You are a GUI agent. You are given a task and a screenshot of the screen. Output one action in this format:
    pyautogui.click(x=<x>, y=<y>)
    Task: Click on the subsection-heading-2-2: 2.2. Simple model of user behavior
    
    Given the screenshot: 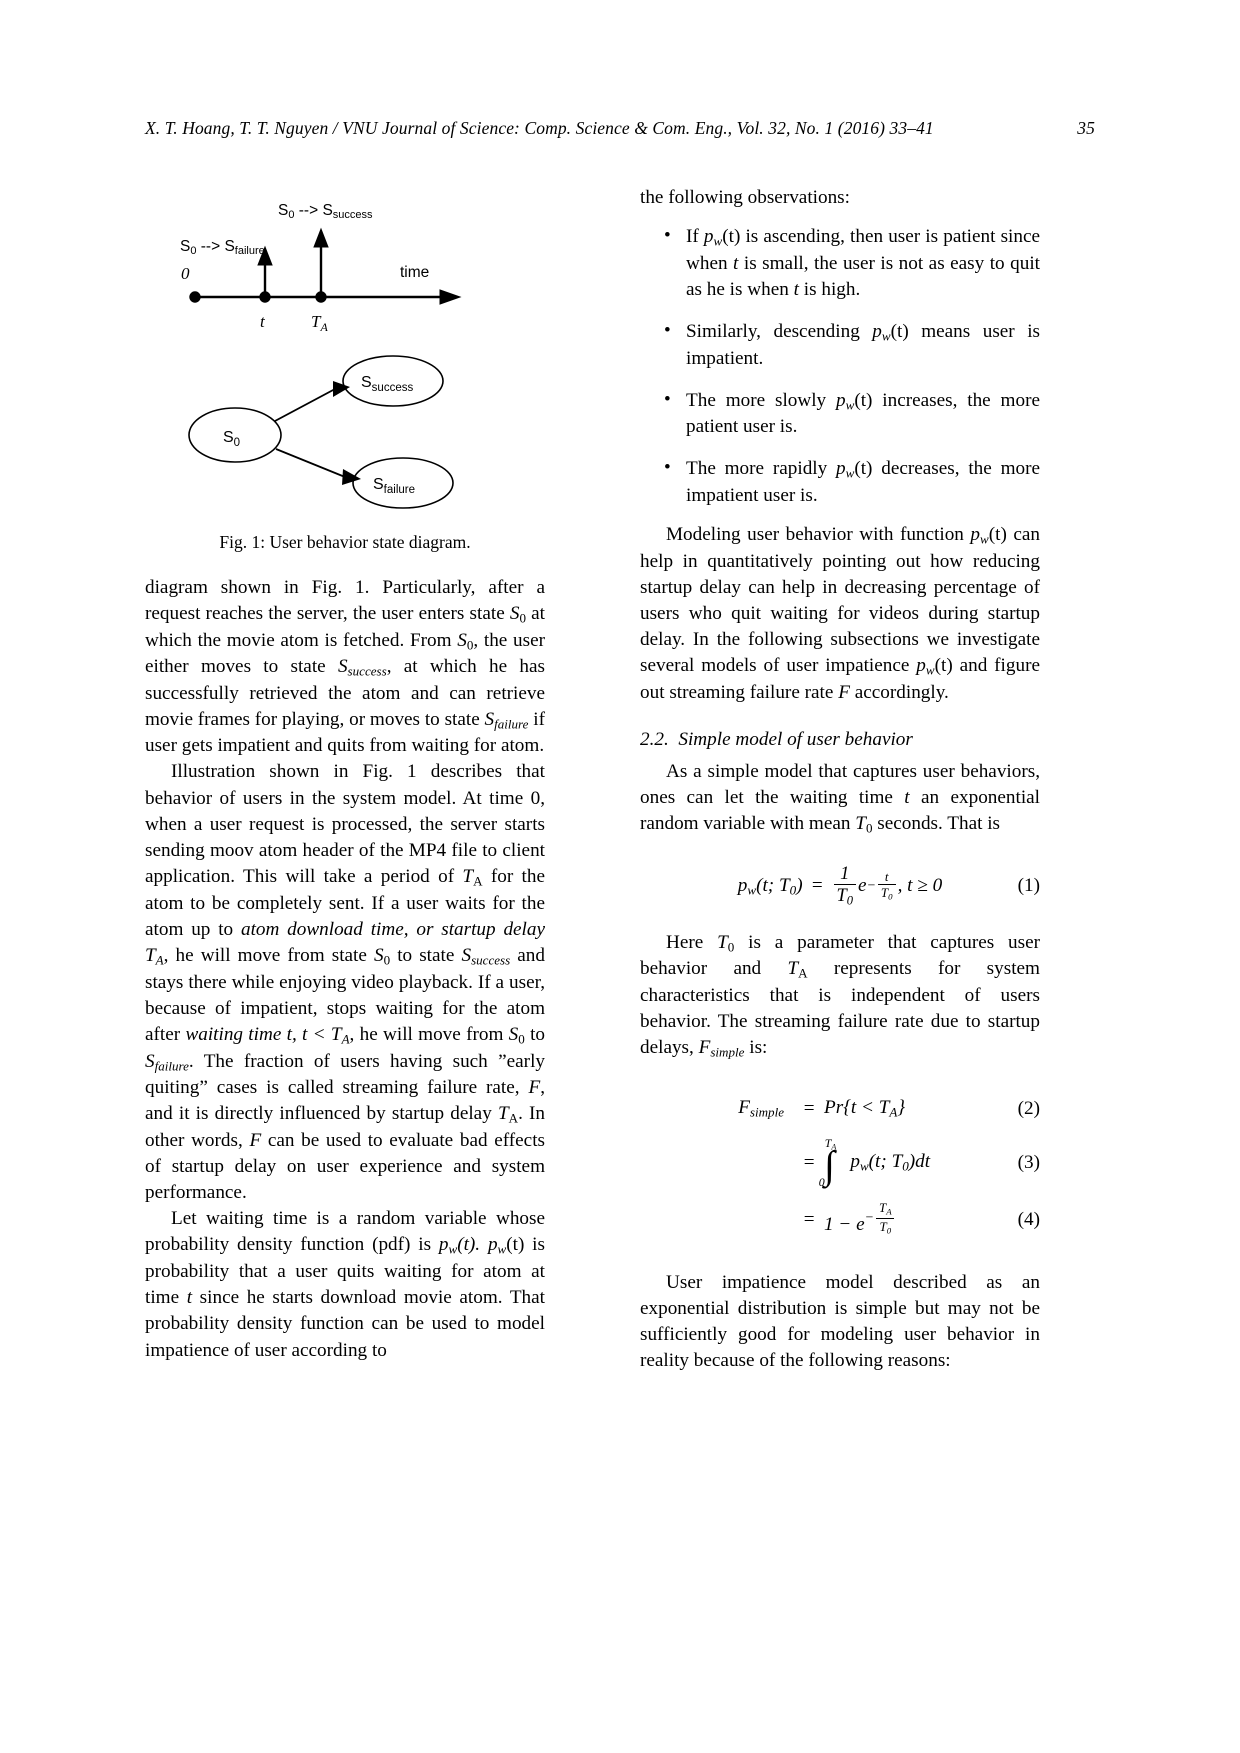 What is the action you would take?
    pyautogui.click(x=840, y=740)
    